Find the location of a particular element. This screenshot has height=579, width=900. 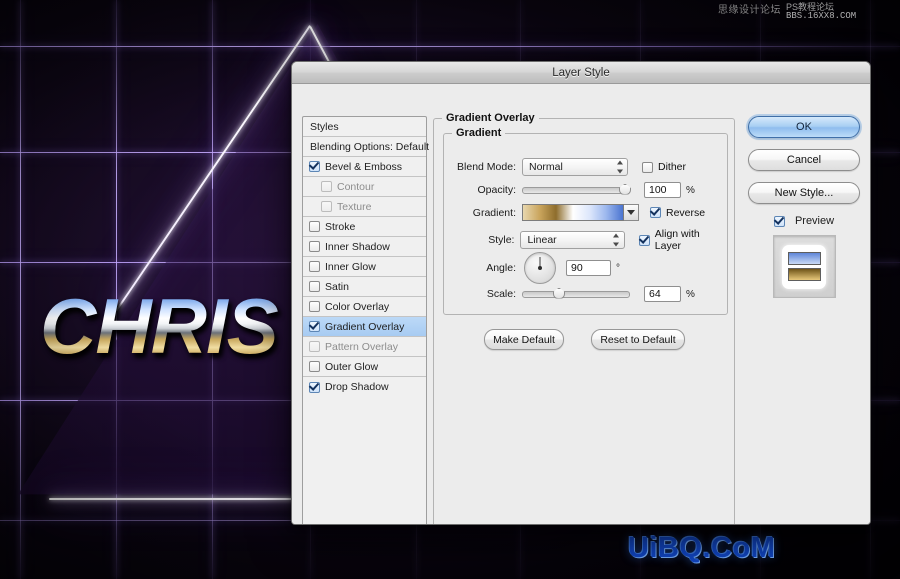

align-with-layer-label: Align with Layer is located at coordinates (677, 240).